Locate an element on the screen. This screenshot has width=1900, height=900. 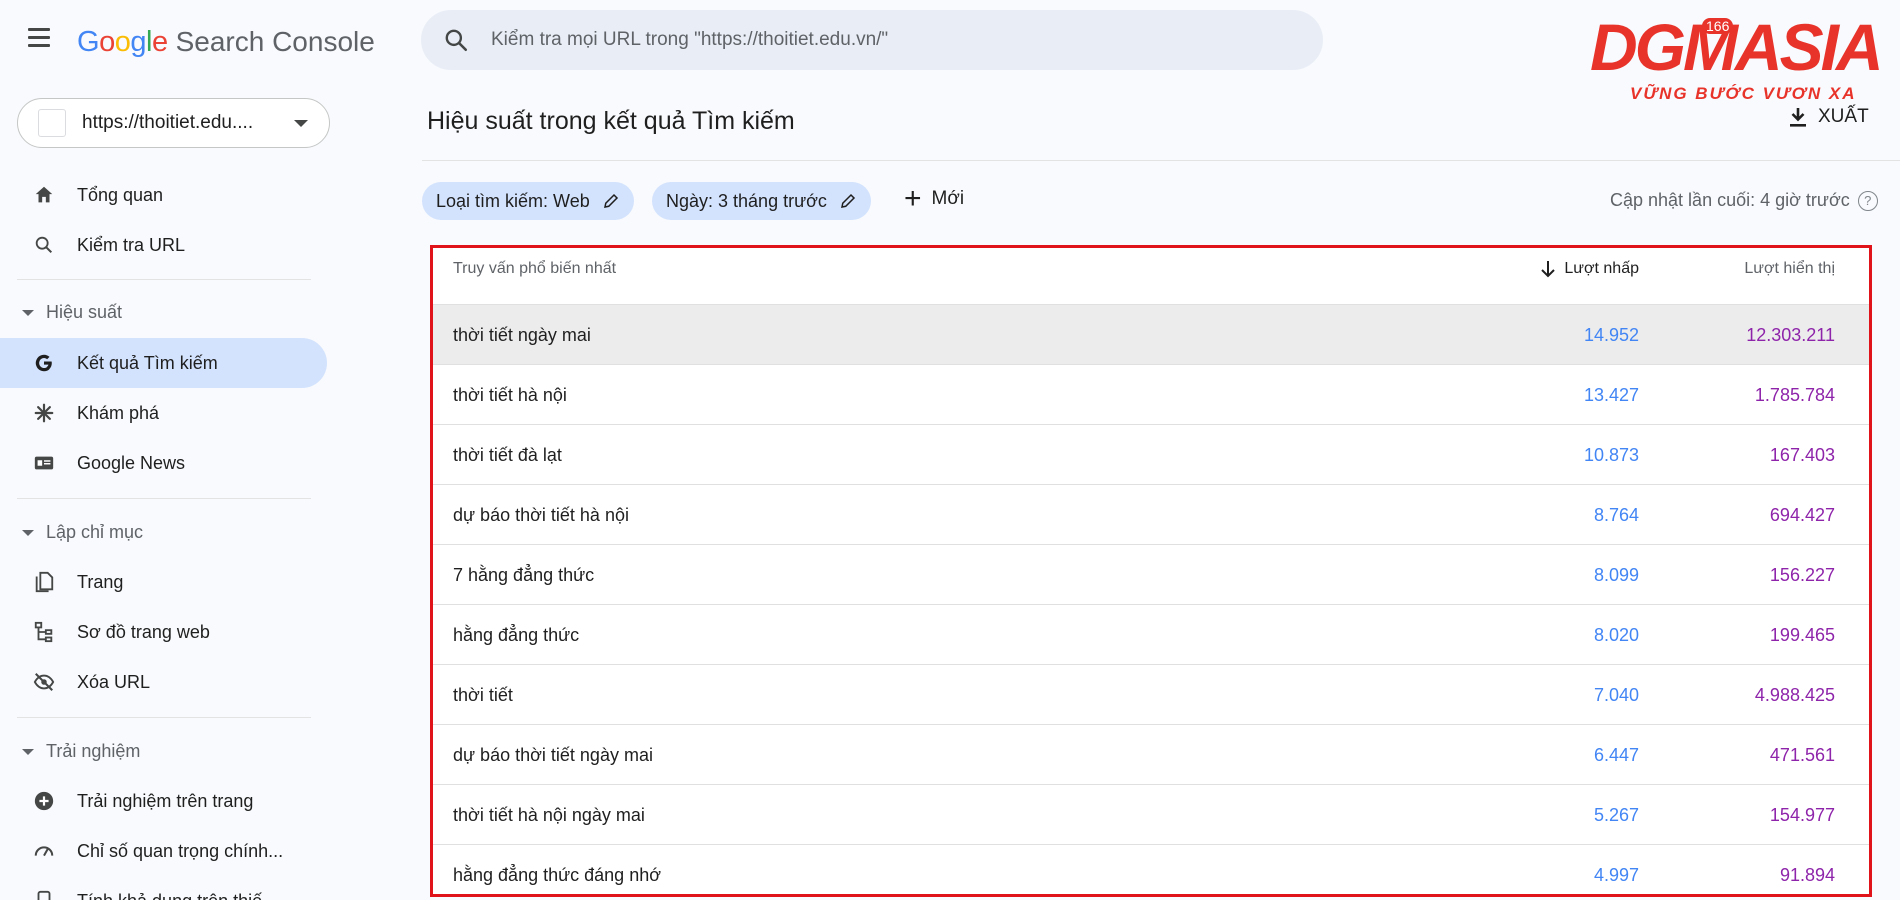
section-performance-toggle: Hiệu suất is located at coordinates (72, 312).